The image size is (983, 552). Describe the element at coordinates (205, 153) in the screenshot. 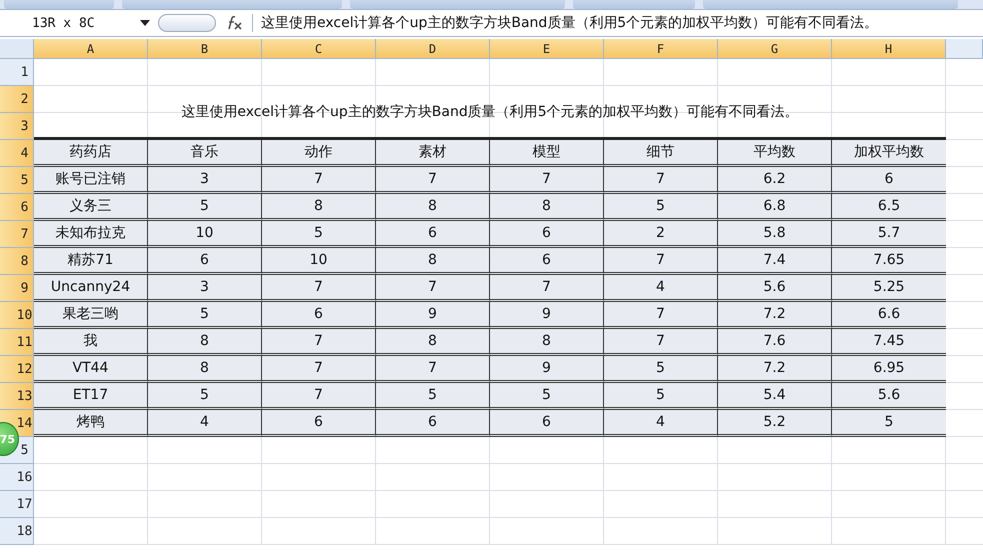

I see `table-header-cell: 音乐` at that location.